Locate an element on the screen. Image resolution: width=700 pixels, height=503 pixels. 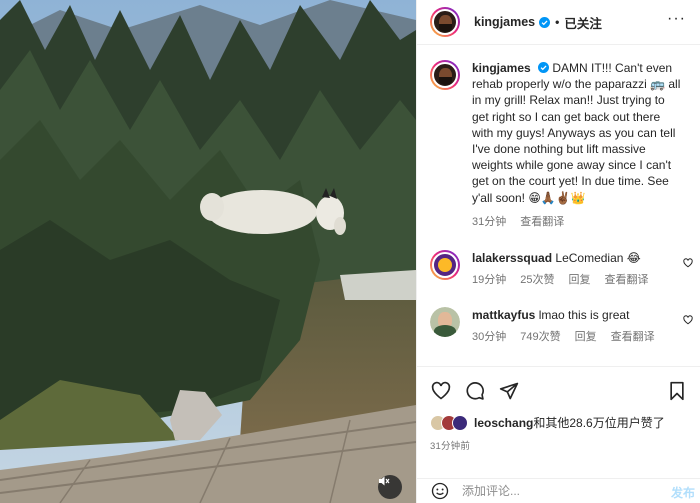
mute-toggle-button is located at coordinates (390, 487).